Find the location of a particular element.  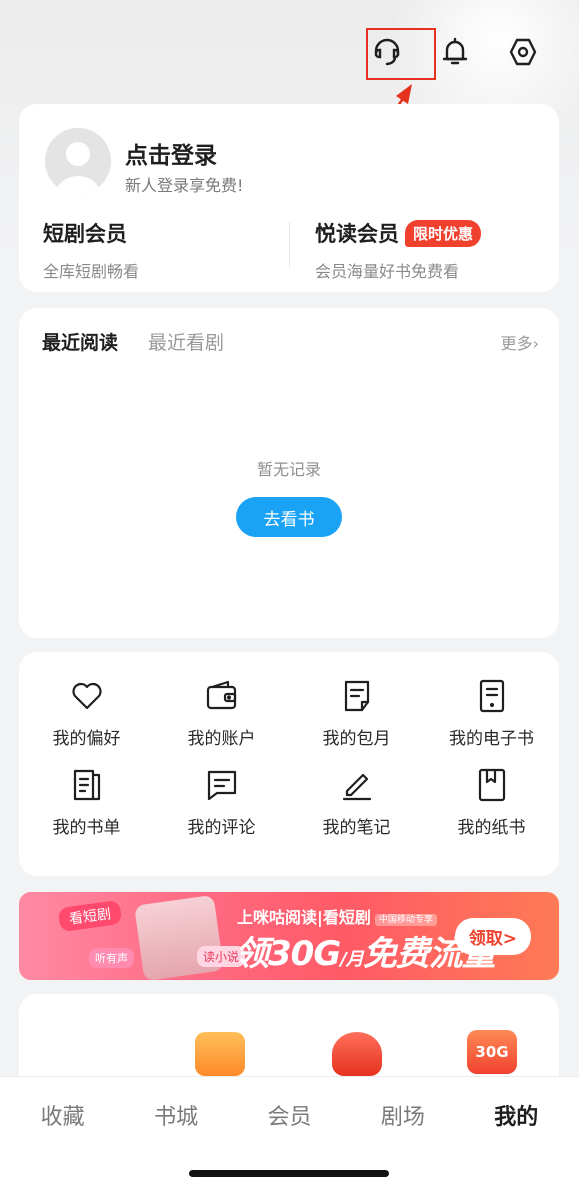

banner-tag-watch: 看短剧 is located at coordinates (90, 916).